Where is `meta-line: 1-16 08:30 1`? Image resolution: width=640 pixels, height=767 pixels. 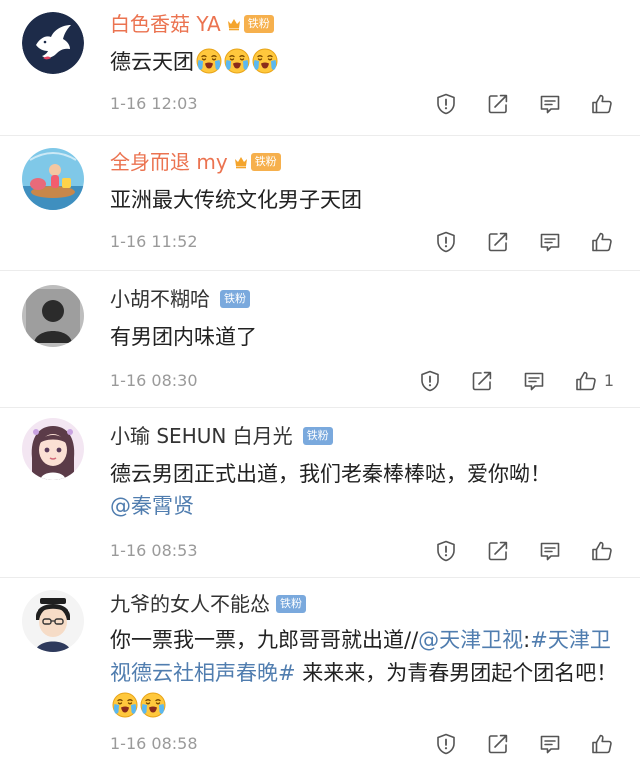
meta-line: 1-16 08:30 1 is located at coordinates (366, 381).